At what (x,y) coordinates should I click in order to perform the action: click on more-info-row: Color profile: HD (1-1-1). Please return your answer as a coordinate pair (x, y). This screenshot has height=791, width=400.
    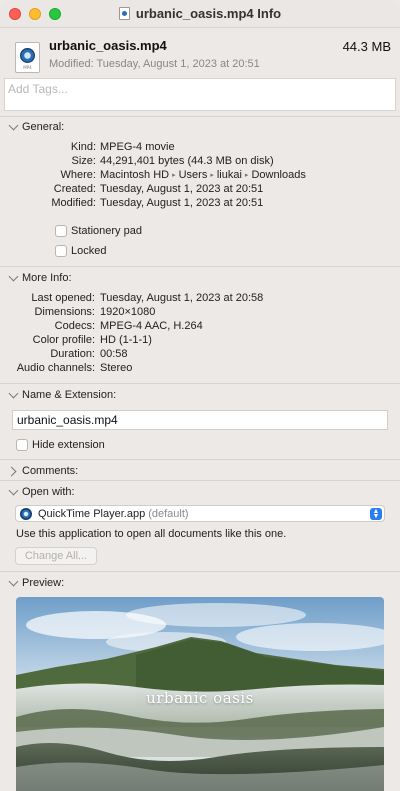
    Looking at the image, I should click on (92, 340).